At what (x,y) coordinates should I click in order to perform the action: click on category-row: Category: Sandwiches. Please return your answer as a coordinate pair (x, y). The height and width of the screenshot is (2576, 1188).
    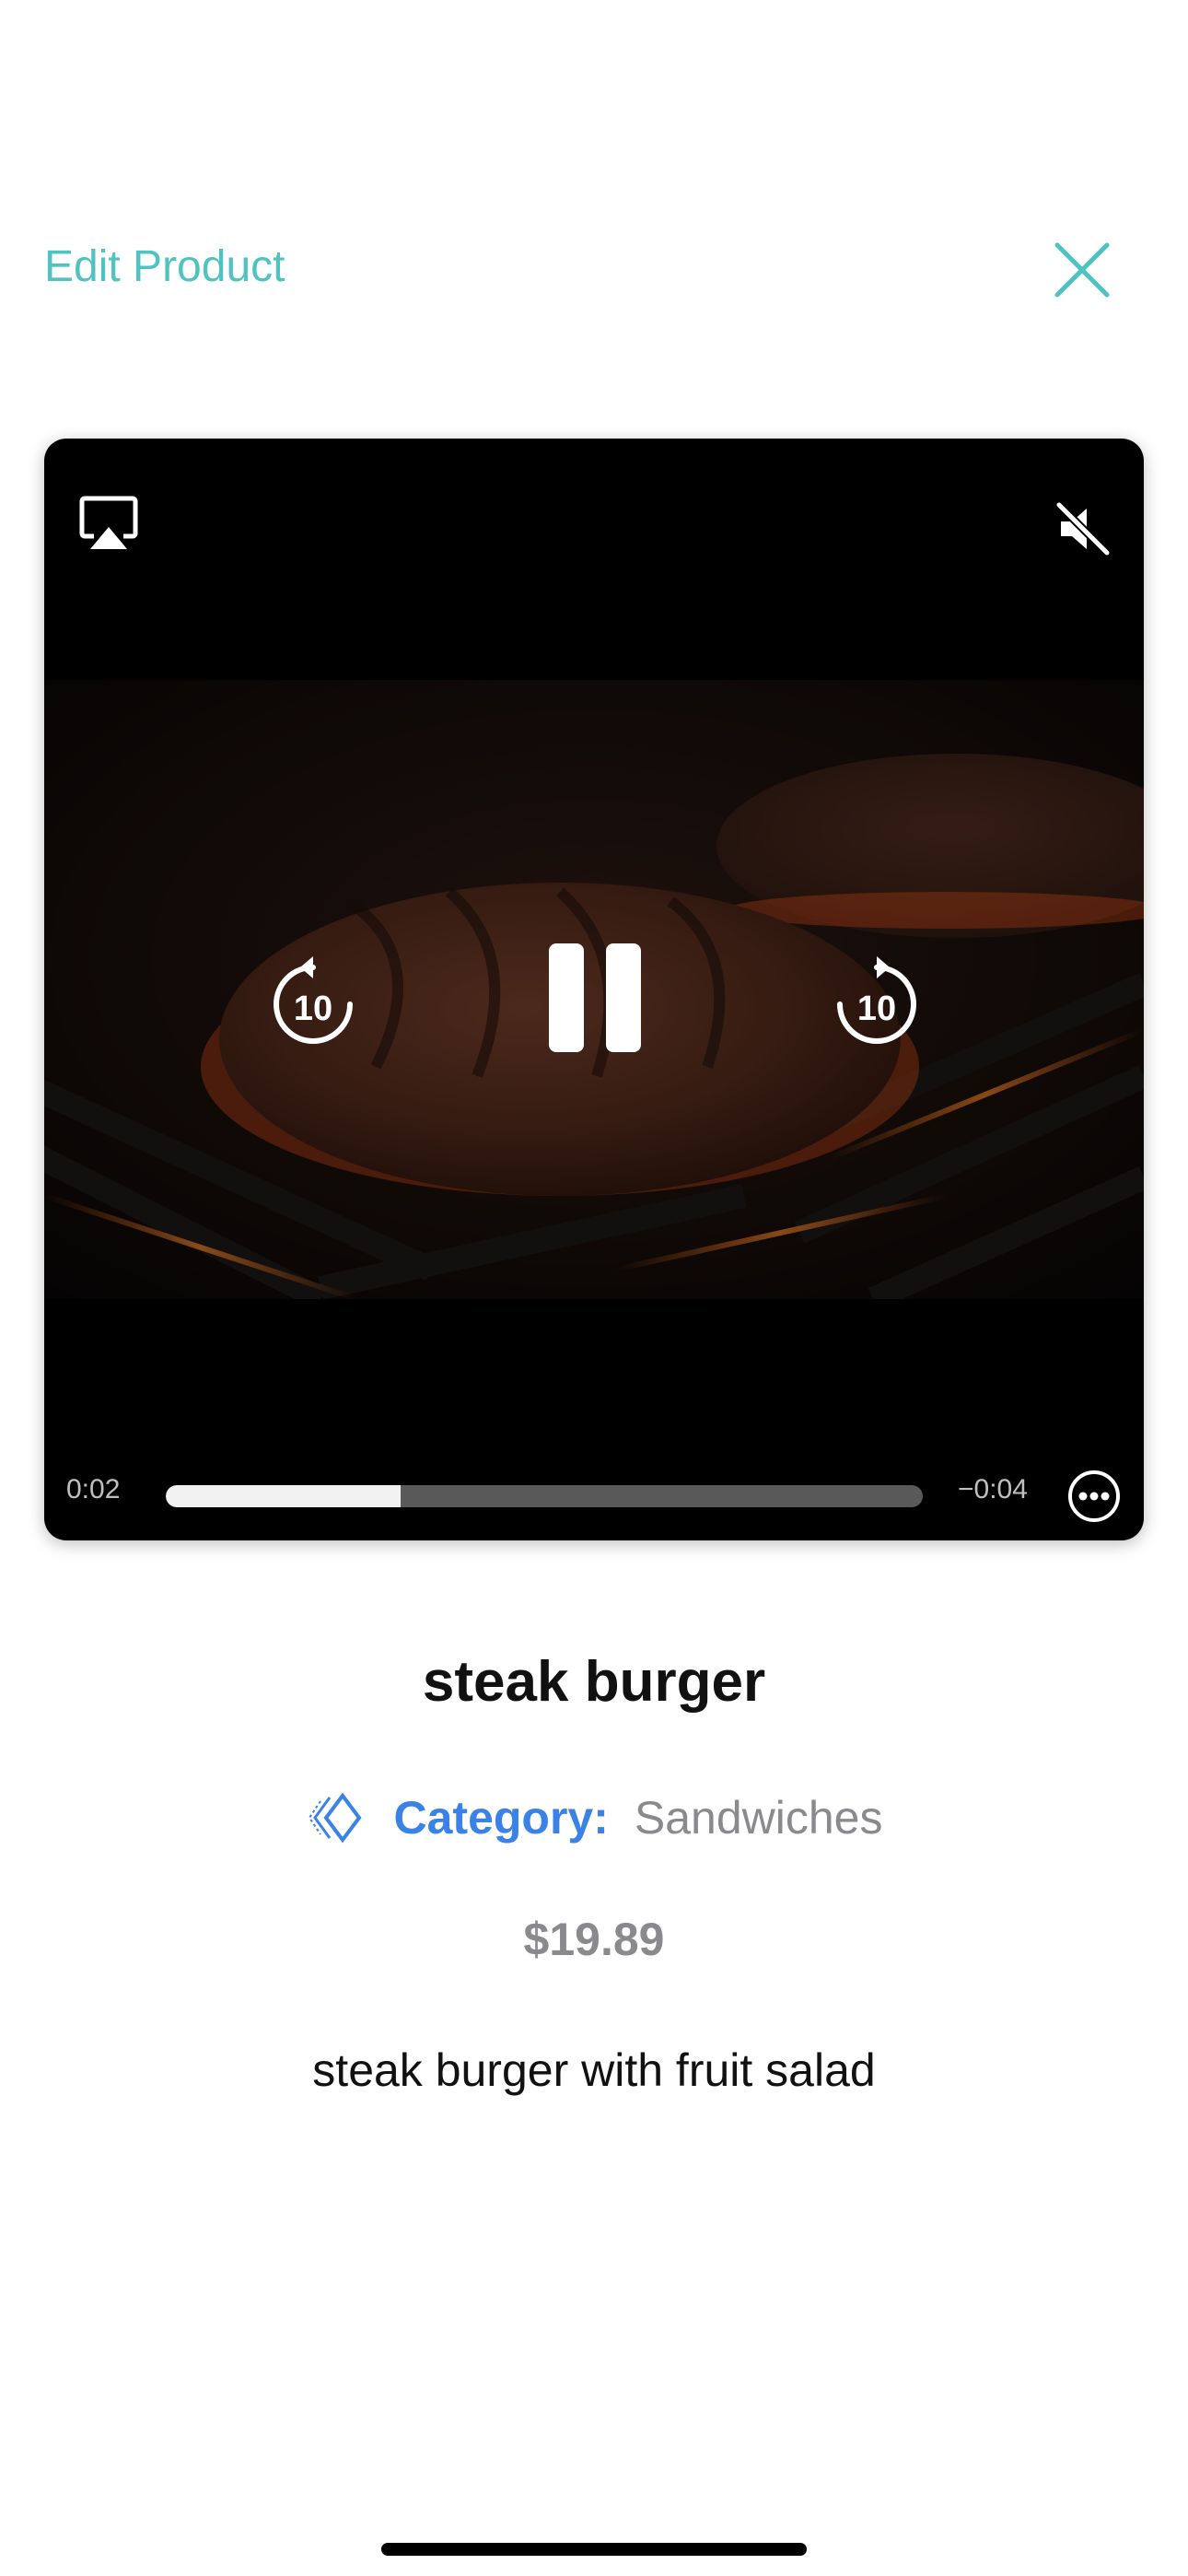
    Looking at the image, I should click on (594, 1817).